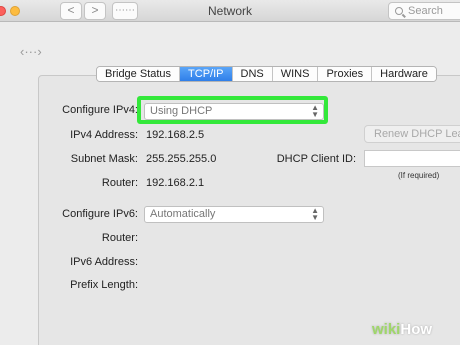  Describe the element at coordinates (345, 74) in the screenshot. I see `tab-proxies: Proxies` at that location.